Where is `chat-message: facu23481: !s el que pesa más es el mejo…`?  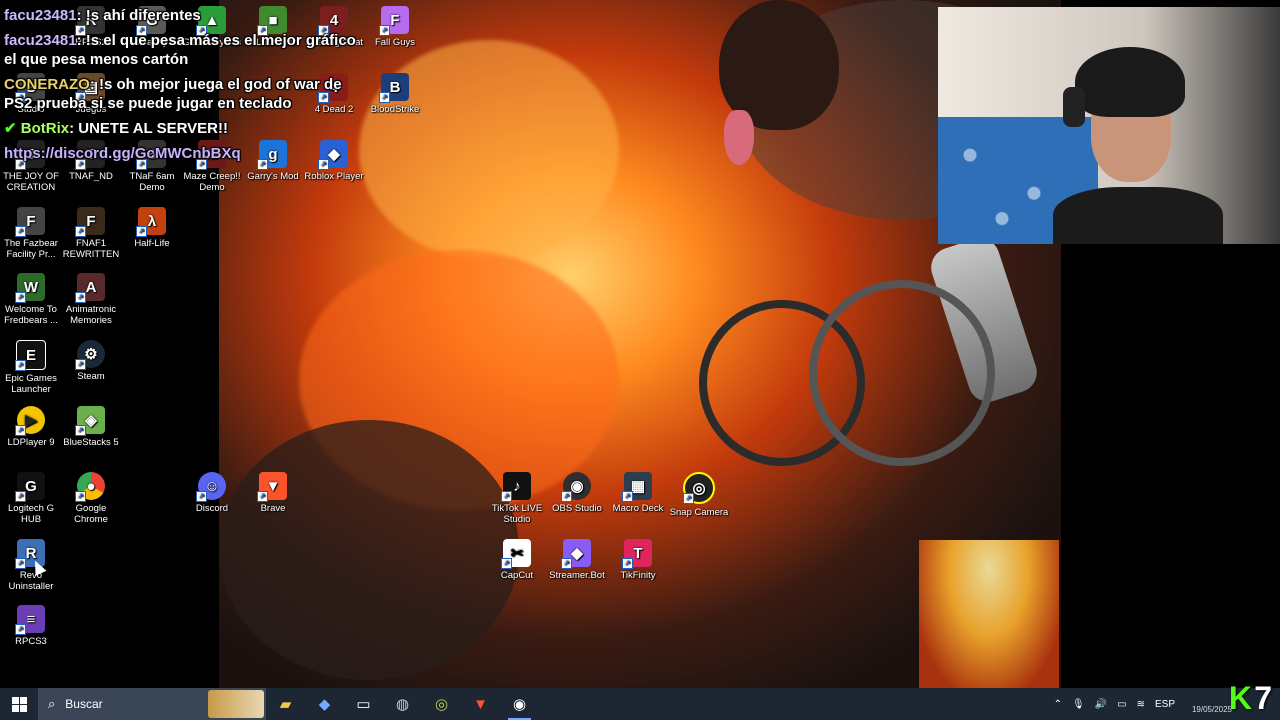
chat-message: facu23481: !s el que pesa más es el mejo… is located at coordinates (180, 50).